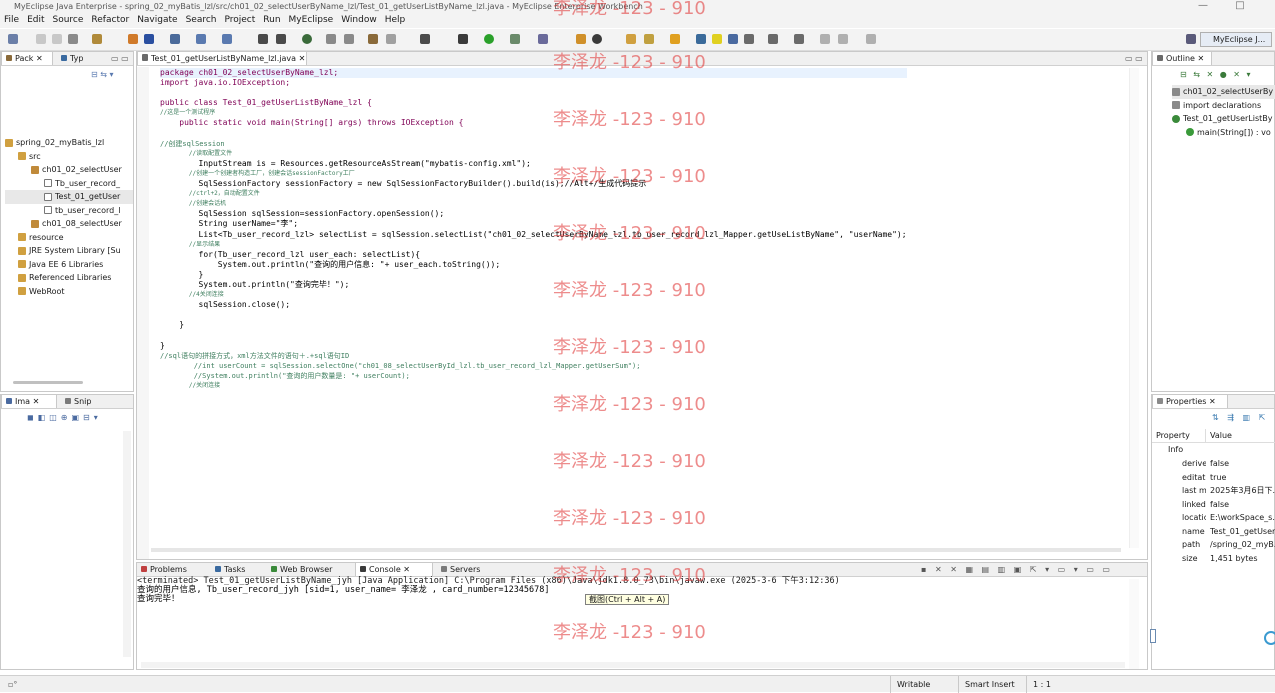 The width and height of the screenshot is (1275, 693). I want to click on build-icon, so click(581, 39).